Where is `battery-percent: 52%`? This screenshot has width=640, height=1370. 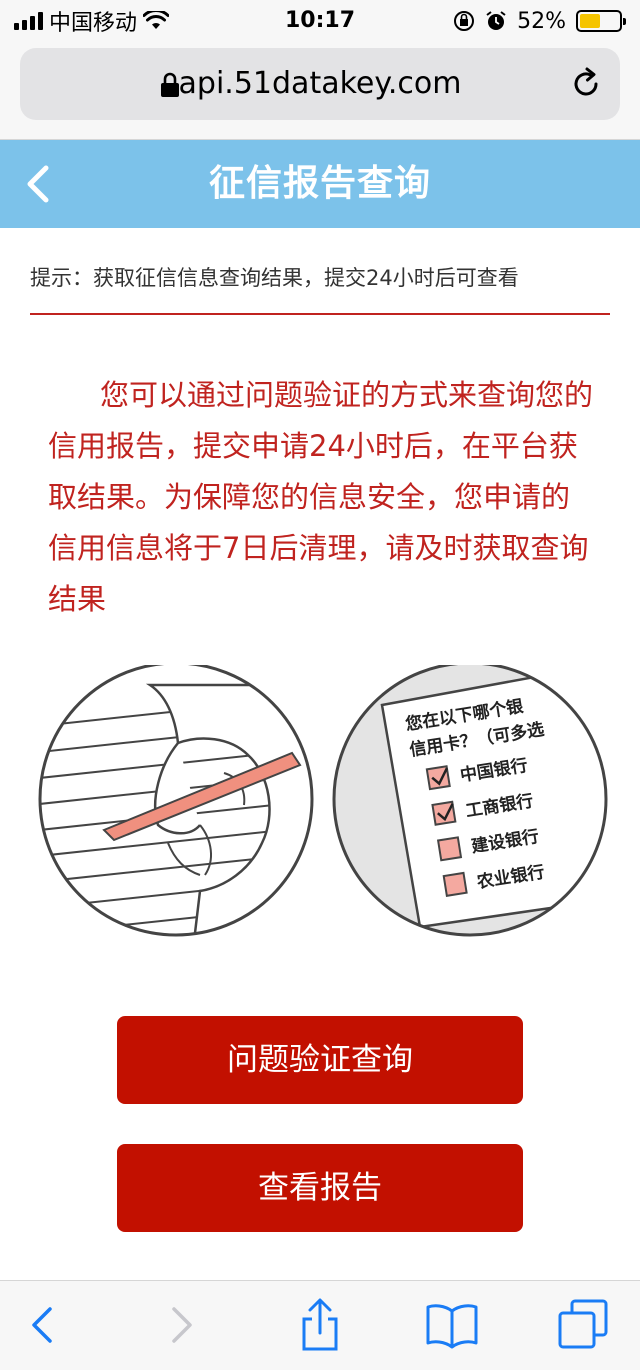 battery-percent: 52% is located at coordinates (541, 21).